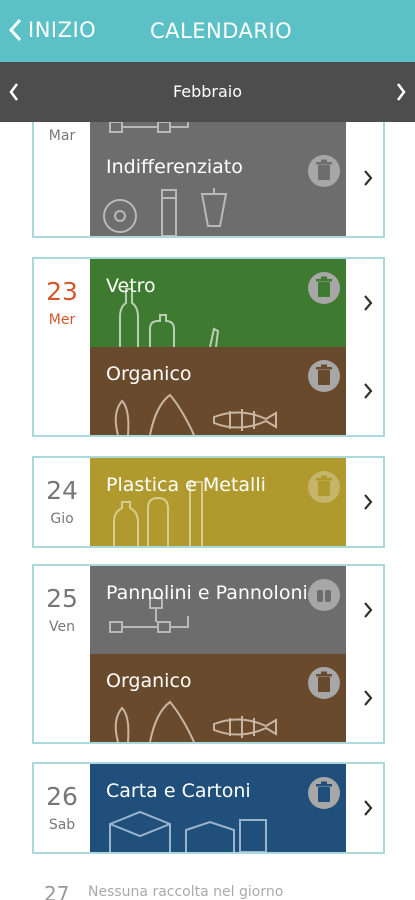 The image size is (415, 900). I want to click on waste-type-name: Indifferenziato, so click(174, 167).